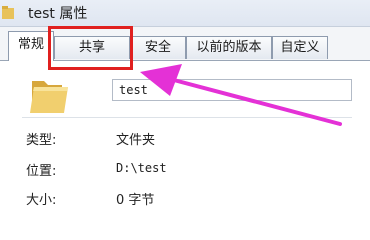 This screenshot has height=240, width=370. Describe the element at coordinates (158, 47) in the screenshot. I see `tab-security: 安全` at that location.